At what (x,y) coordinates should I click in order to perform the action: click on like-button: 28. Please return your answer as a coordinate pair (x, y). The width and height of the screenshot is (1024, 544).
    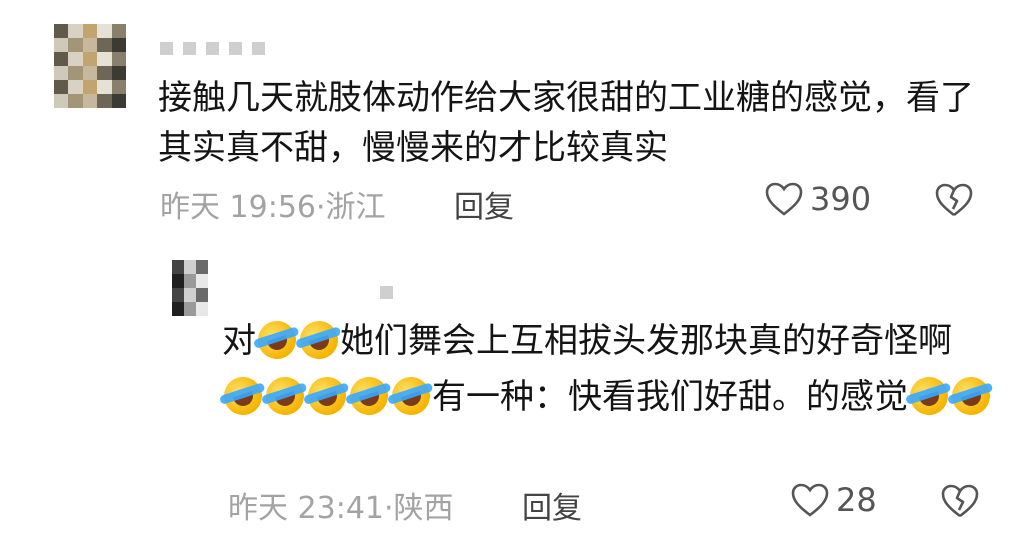
    Looking at the image, I should click on (833, 500).